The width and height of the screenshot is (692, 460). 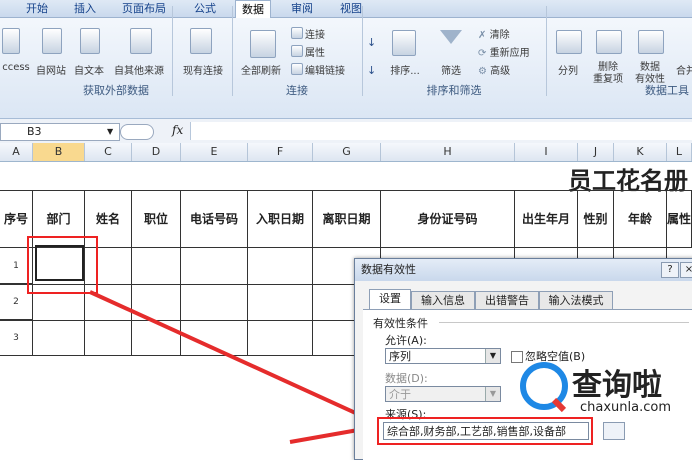 What do you see at coordinates (576, 300) in the screenshot?
I see `tab-ime-mode: 输入法模式` at bounding box center [576, 300].